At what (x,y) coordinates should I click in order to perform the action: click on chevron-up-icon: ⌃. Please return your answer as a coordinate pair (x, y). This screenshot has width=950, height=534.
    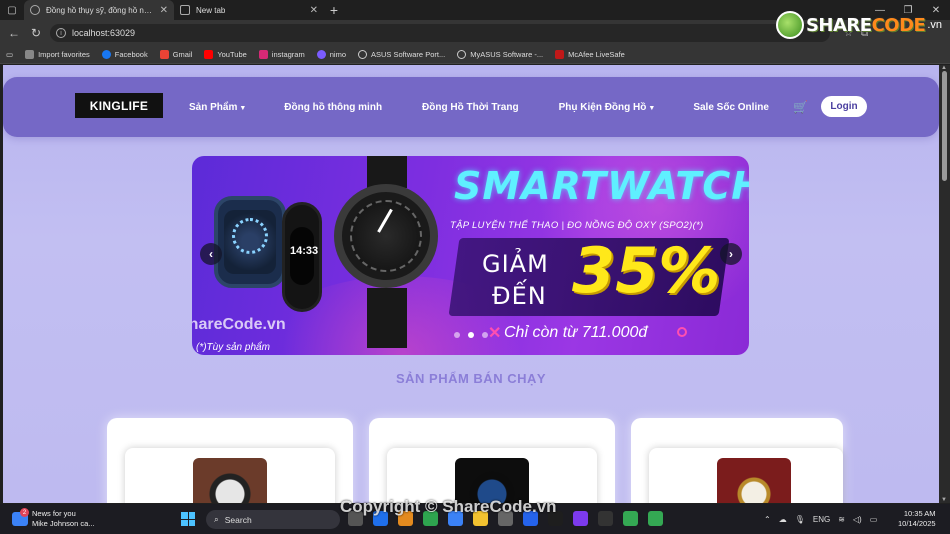
    Looking at the image, I should click on (767, 519).